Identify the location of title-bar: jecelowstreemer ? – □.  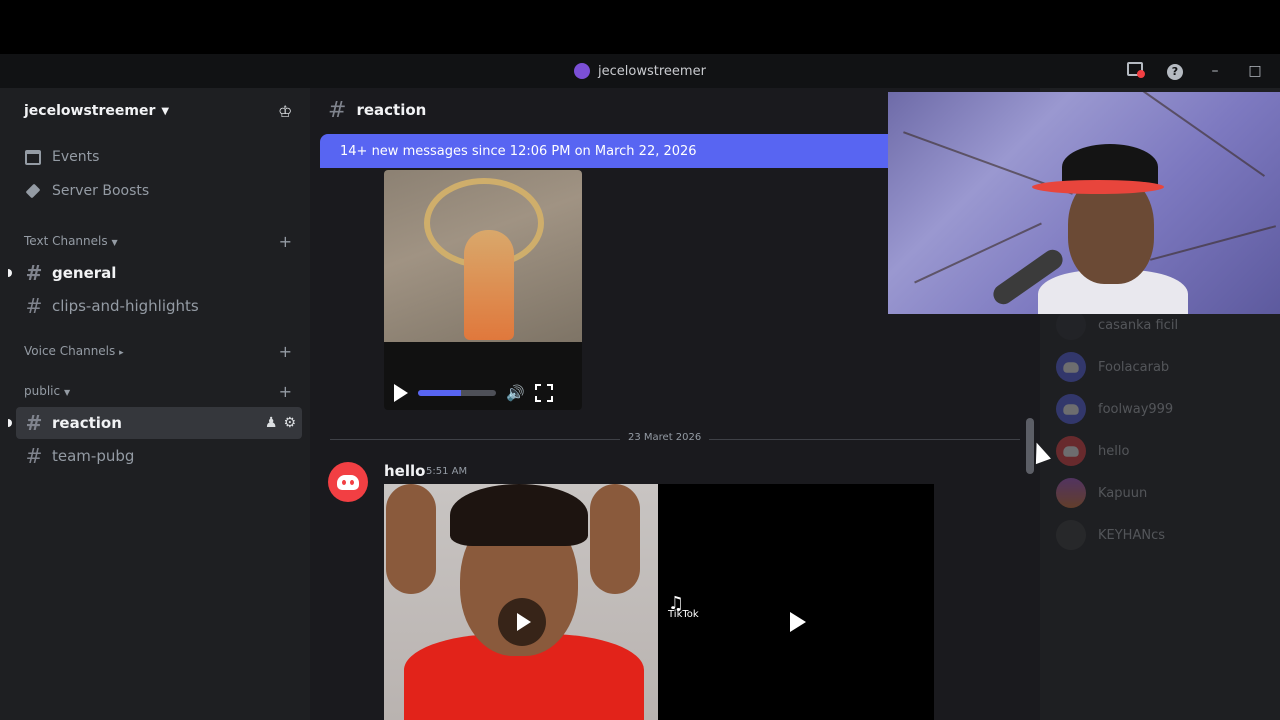
(640, 71).